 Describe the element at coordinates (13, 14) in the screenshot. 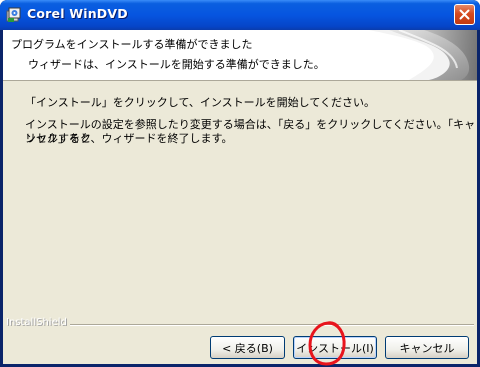

I see `installer-icon` at that location.